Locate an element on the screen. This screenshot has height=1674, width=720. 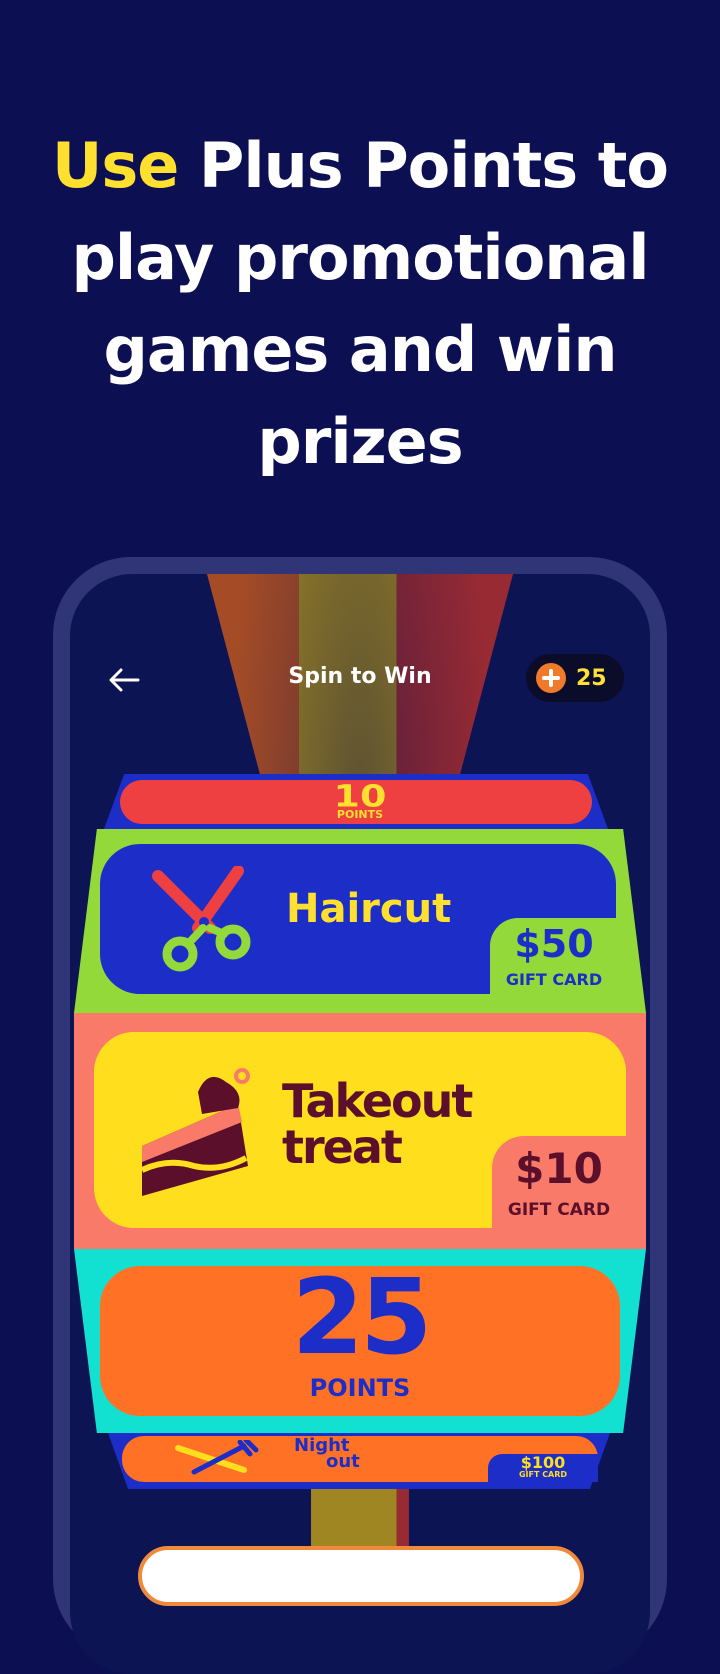
scissors-icon is located at coordinates (201, 919).